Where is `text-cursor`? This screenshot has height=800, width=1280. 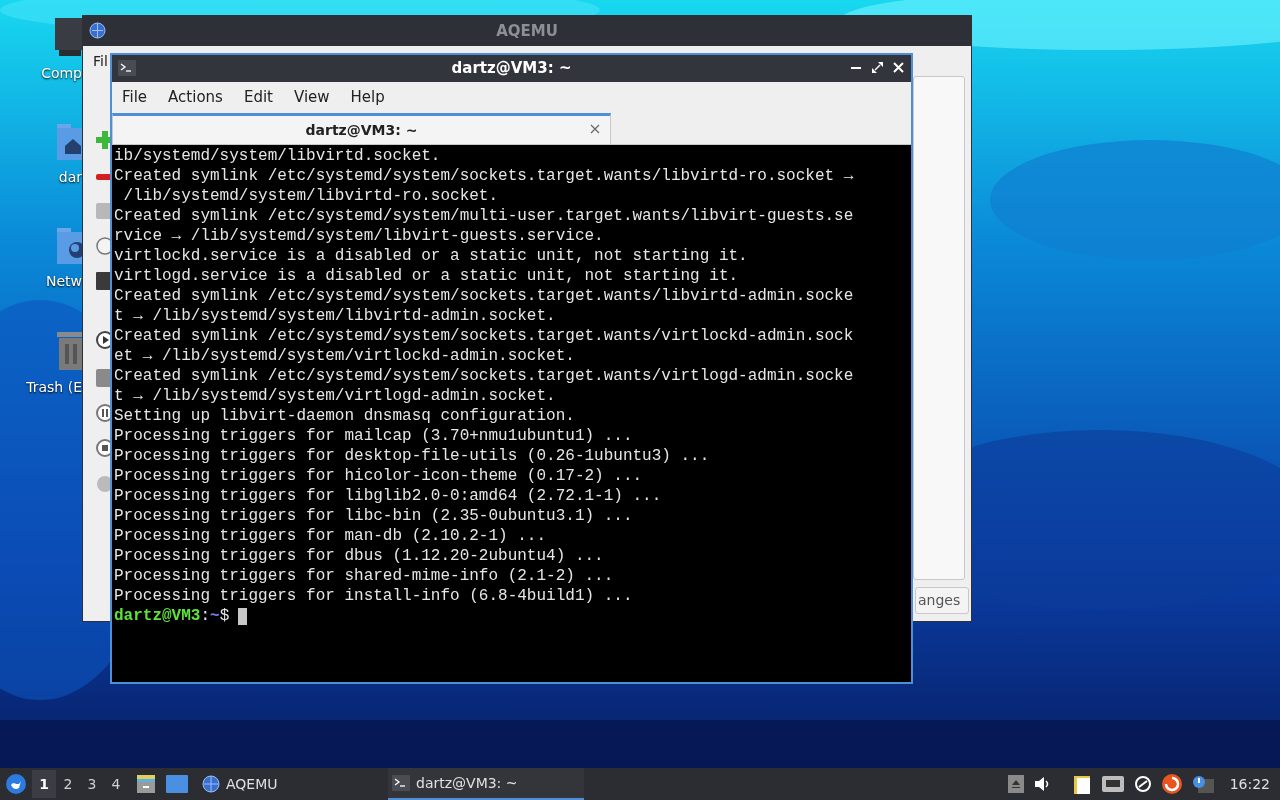
text-cursor is located at coordinates (243, 616).